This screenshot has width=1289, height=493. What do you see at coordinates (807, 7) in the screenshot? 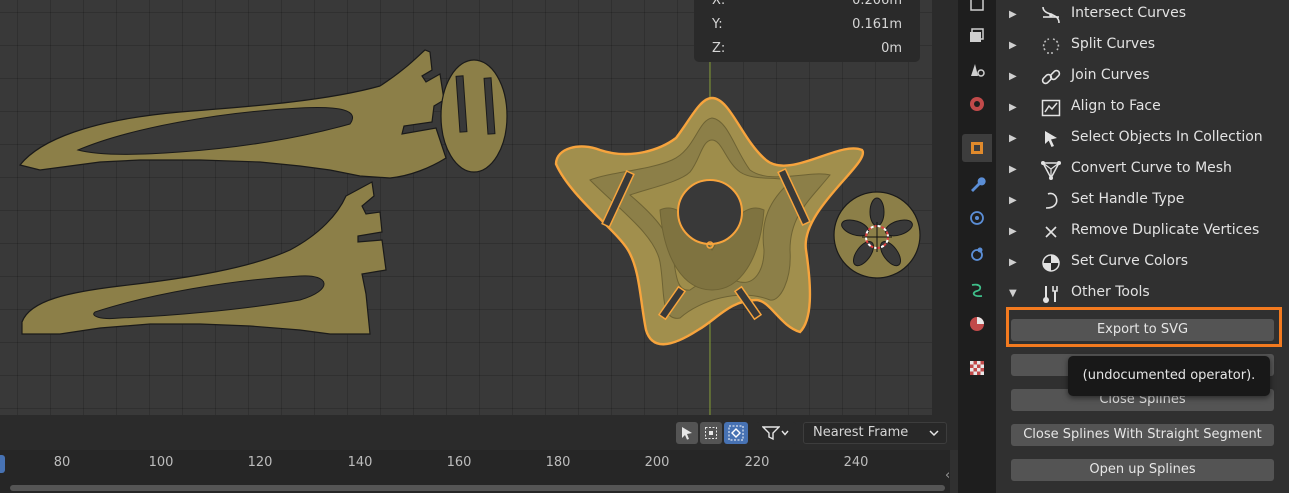
I see `coord-row-x: X: 0.206m` at bounding box center [807, 7].